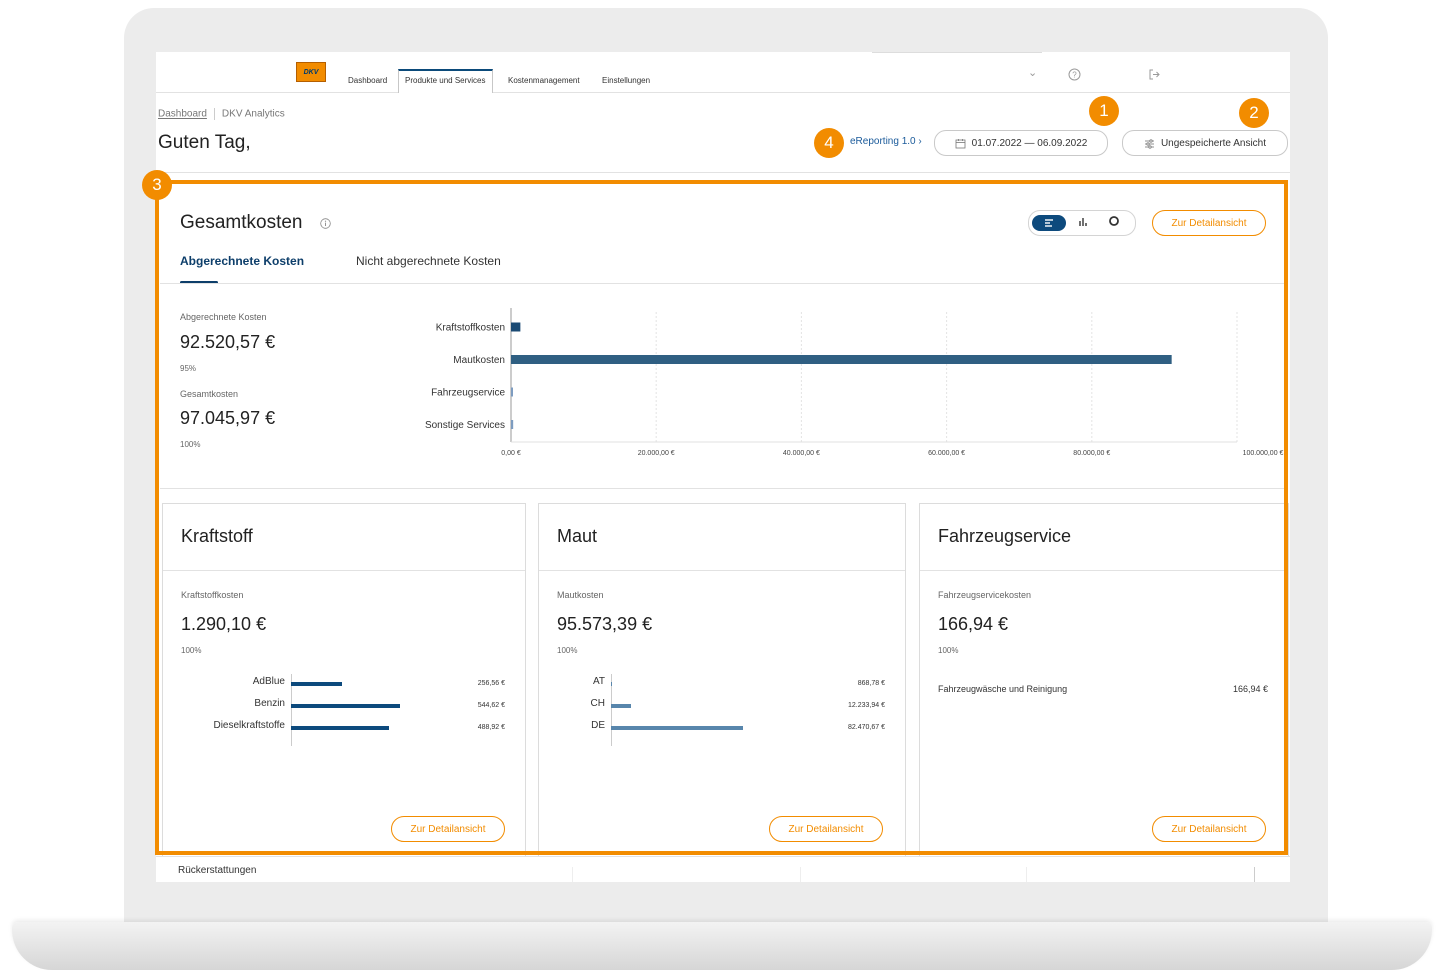  What do you see at coordinates (656, 453) in the screenshot?
I see `x-tick-label: 20.000,00 €` at bounding box center [656, 453].